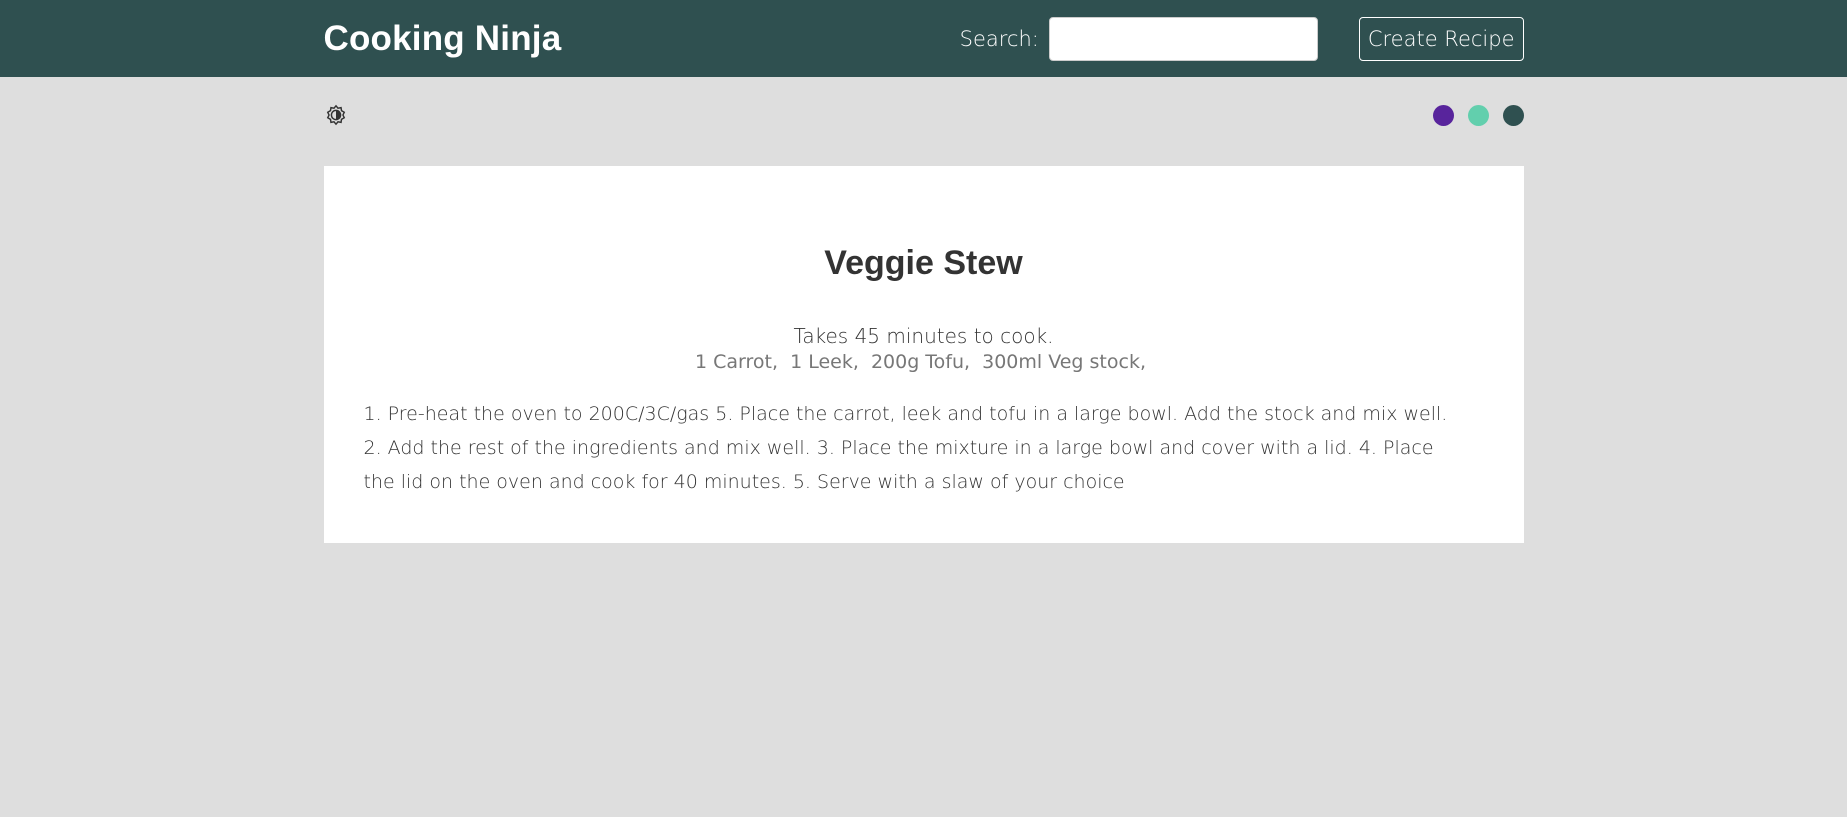 This screenshot has height=817, width=1847. Describe the element at coordinates (737, 362) in the screenshot. I see `ingredient-item: 1 Carrot,` at that location.